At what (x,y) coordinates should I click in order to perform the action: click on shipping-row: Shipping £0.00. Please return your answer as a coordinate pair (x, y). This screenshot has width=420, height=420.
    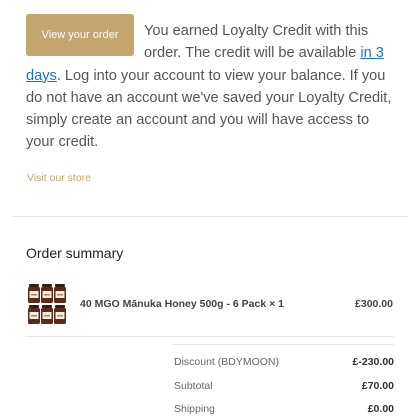
    Looking at the image, I should click on (284, 410).